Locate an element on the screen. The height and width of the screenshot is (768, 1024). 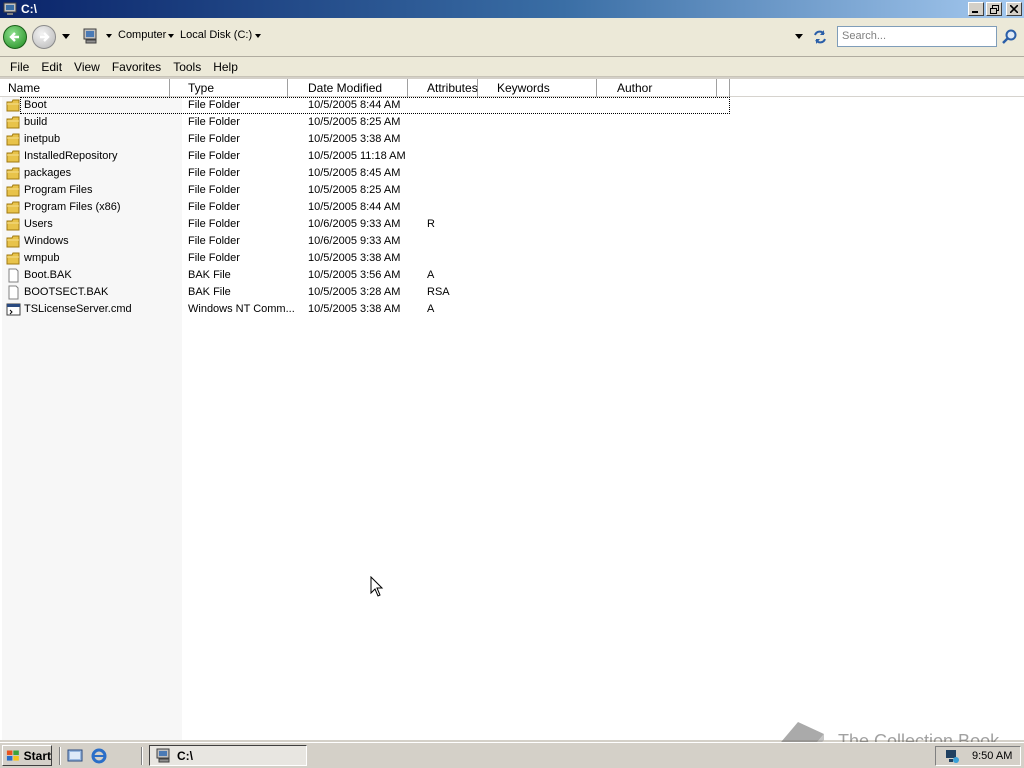
taskbar-button-explorer: C:\ is located at coordinates (228, 755).